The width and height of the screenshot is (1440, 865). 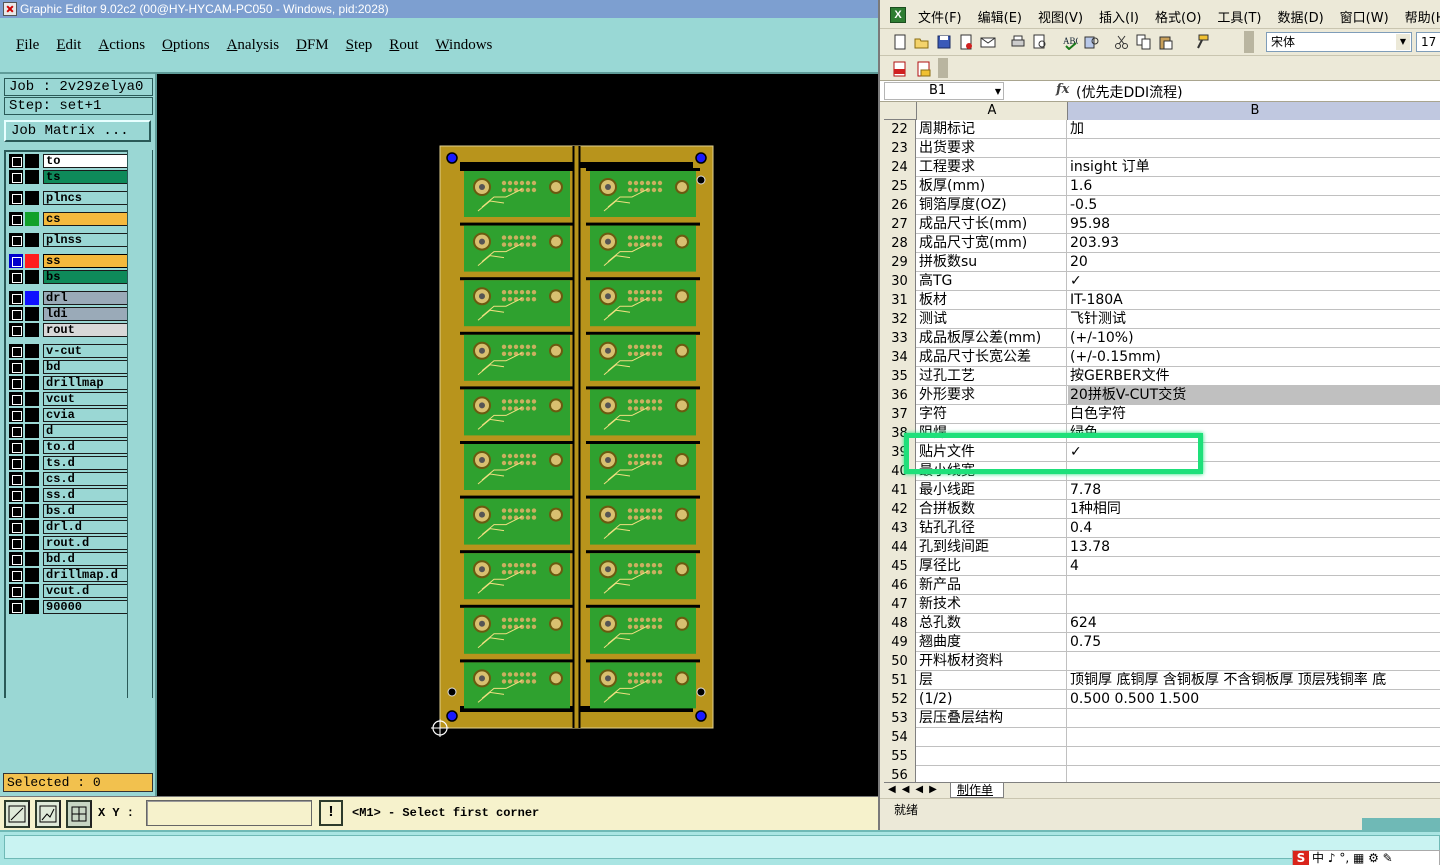 I want to click on row-header: 44, so click(x=900, y=547).